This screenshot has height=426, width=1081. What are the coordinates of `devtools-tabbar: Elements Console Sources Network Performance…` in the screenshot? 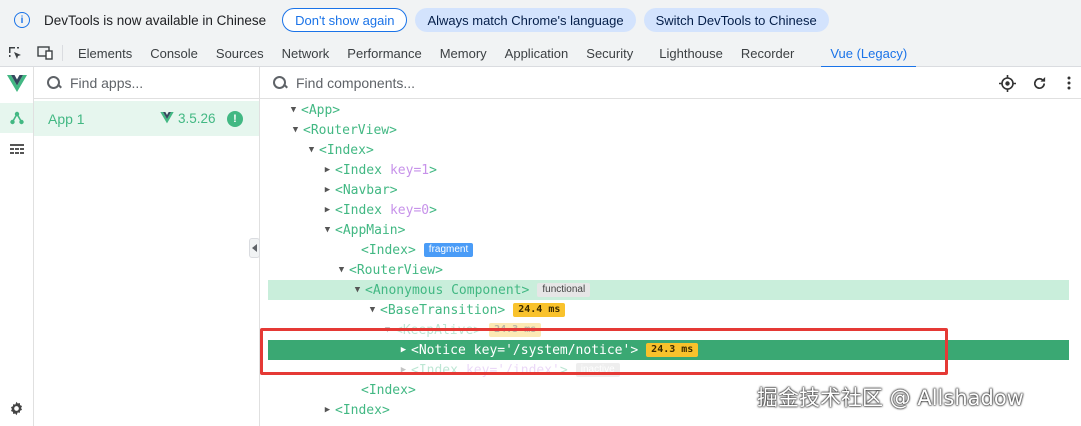 It's located at (540, 54).